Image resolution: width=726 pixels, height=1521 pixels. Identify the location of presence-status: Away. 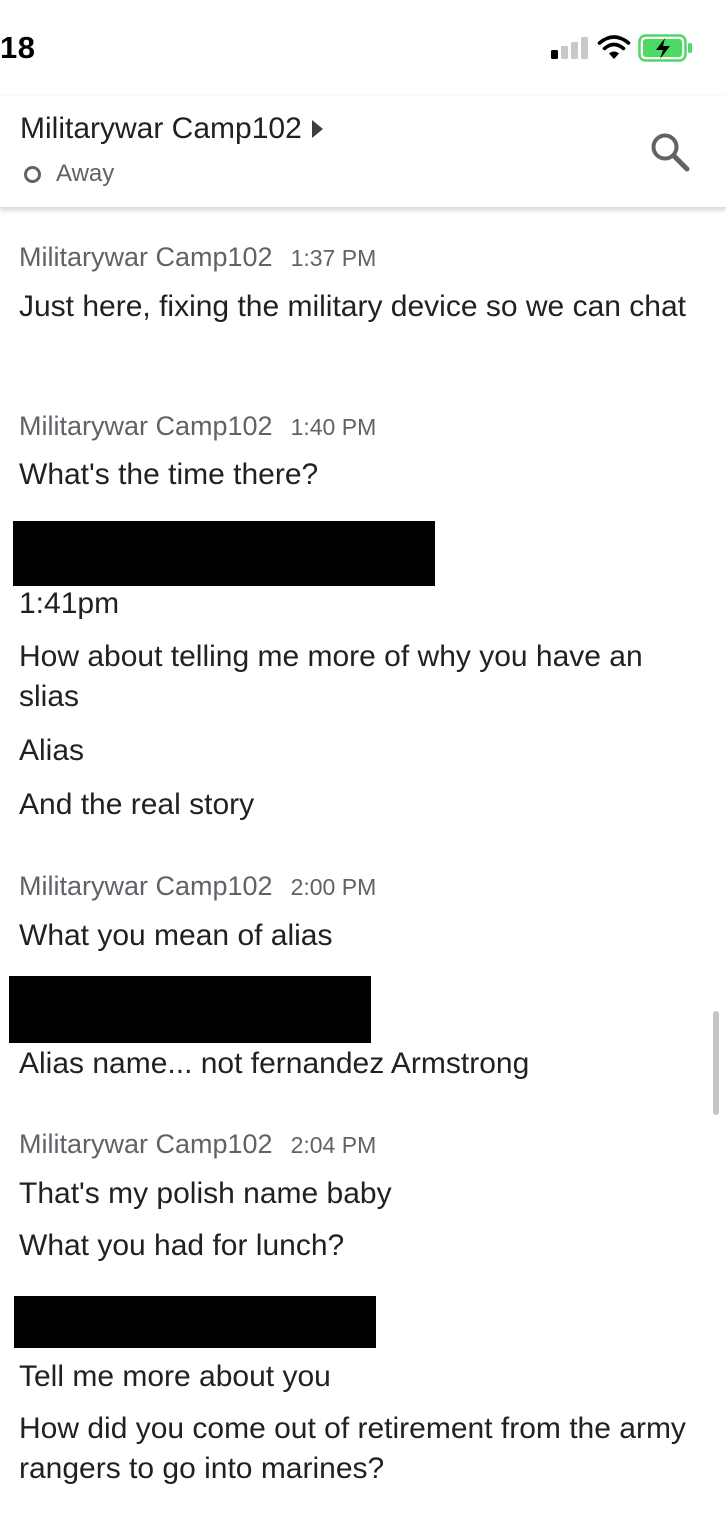
(69, 174).